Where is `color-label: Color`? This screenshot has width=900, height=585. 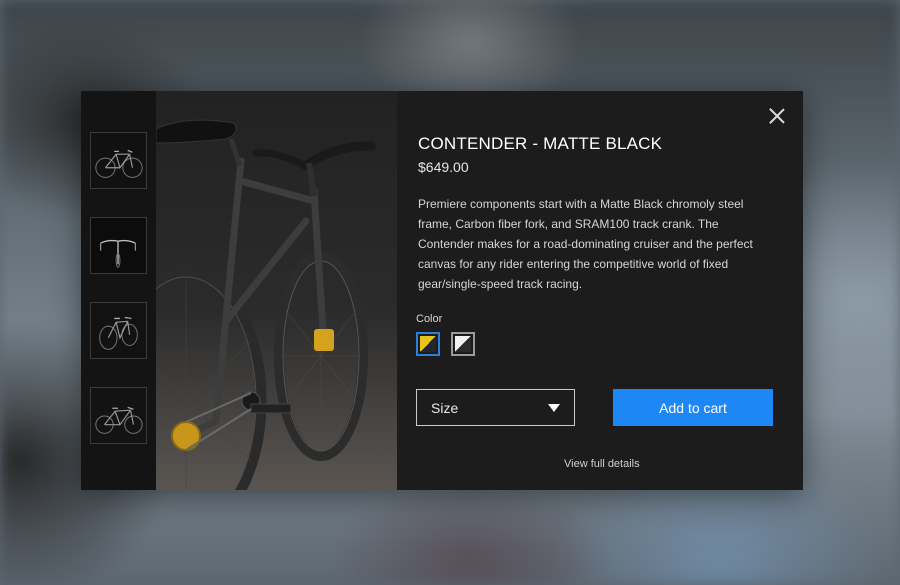
color-label: Color is located at coordinates (429, 319).